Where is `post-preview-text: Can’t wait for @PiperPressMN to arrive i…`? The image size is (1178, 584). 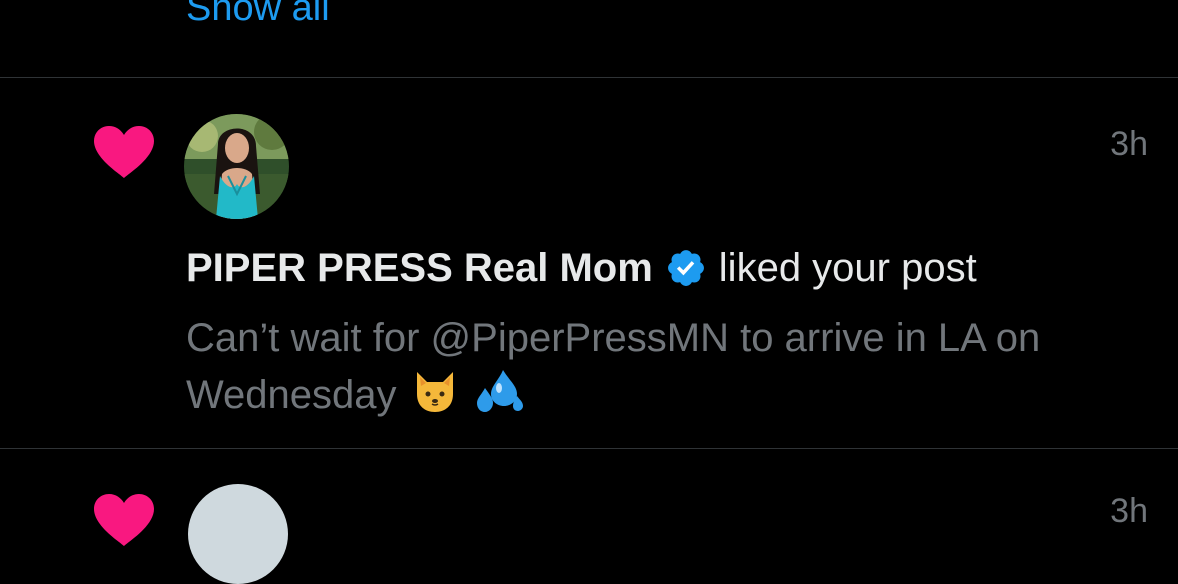
post-preview-text: Can’t wait for @PiperPressMN to arrive i… is located at coordinates (613, 366).